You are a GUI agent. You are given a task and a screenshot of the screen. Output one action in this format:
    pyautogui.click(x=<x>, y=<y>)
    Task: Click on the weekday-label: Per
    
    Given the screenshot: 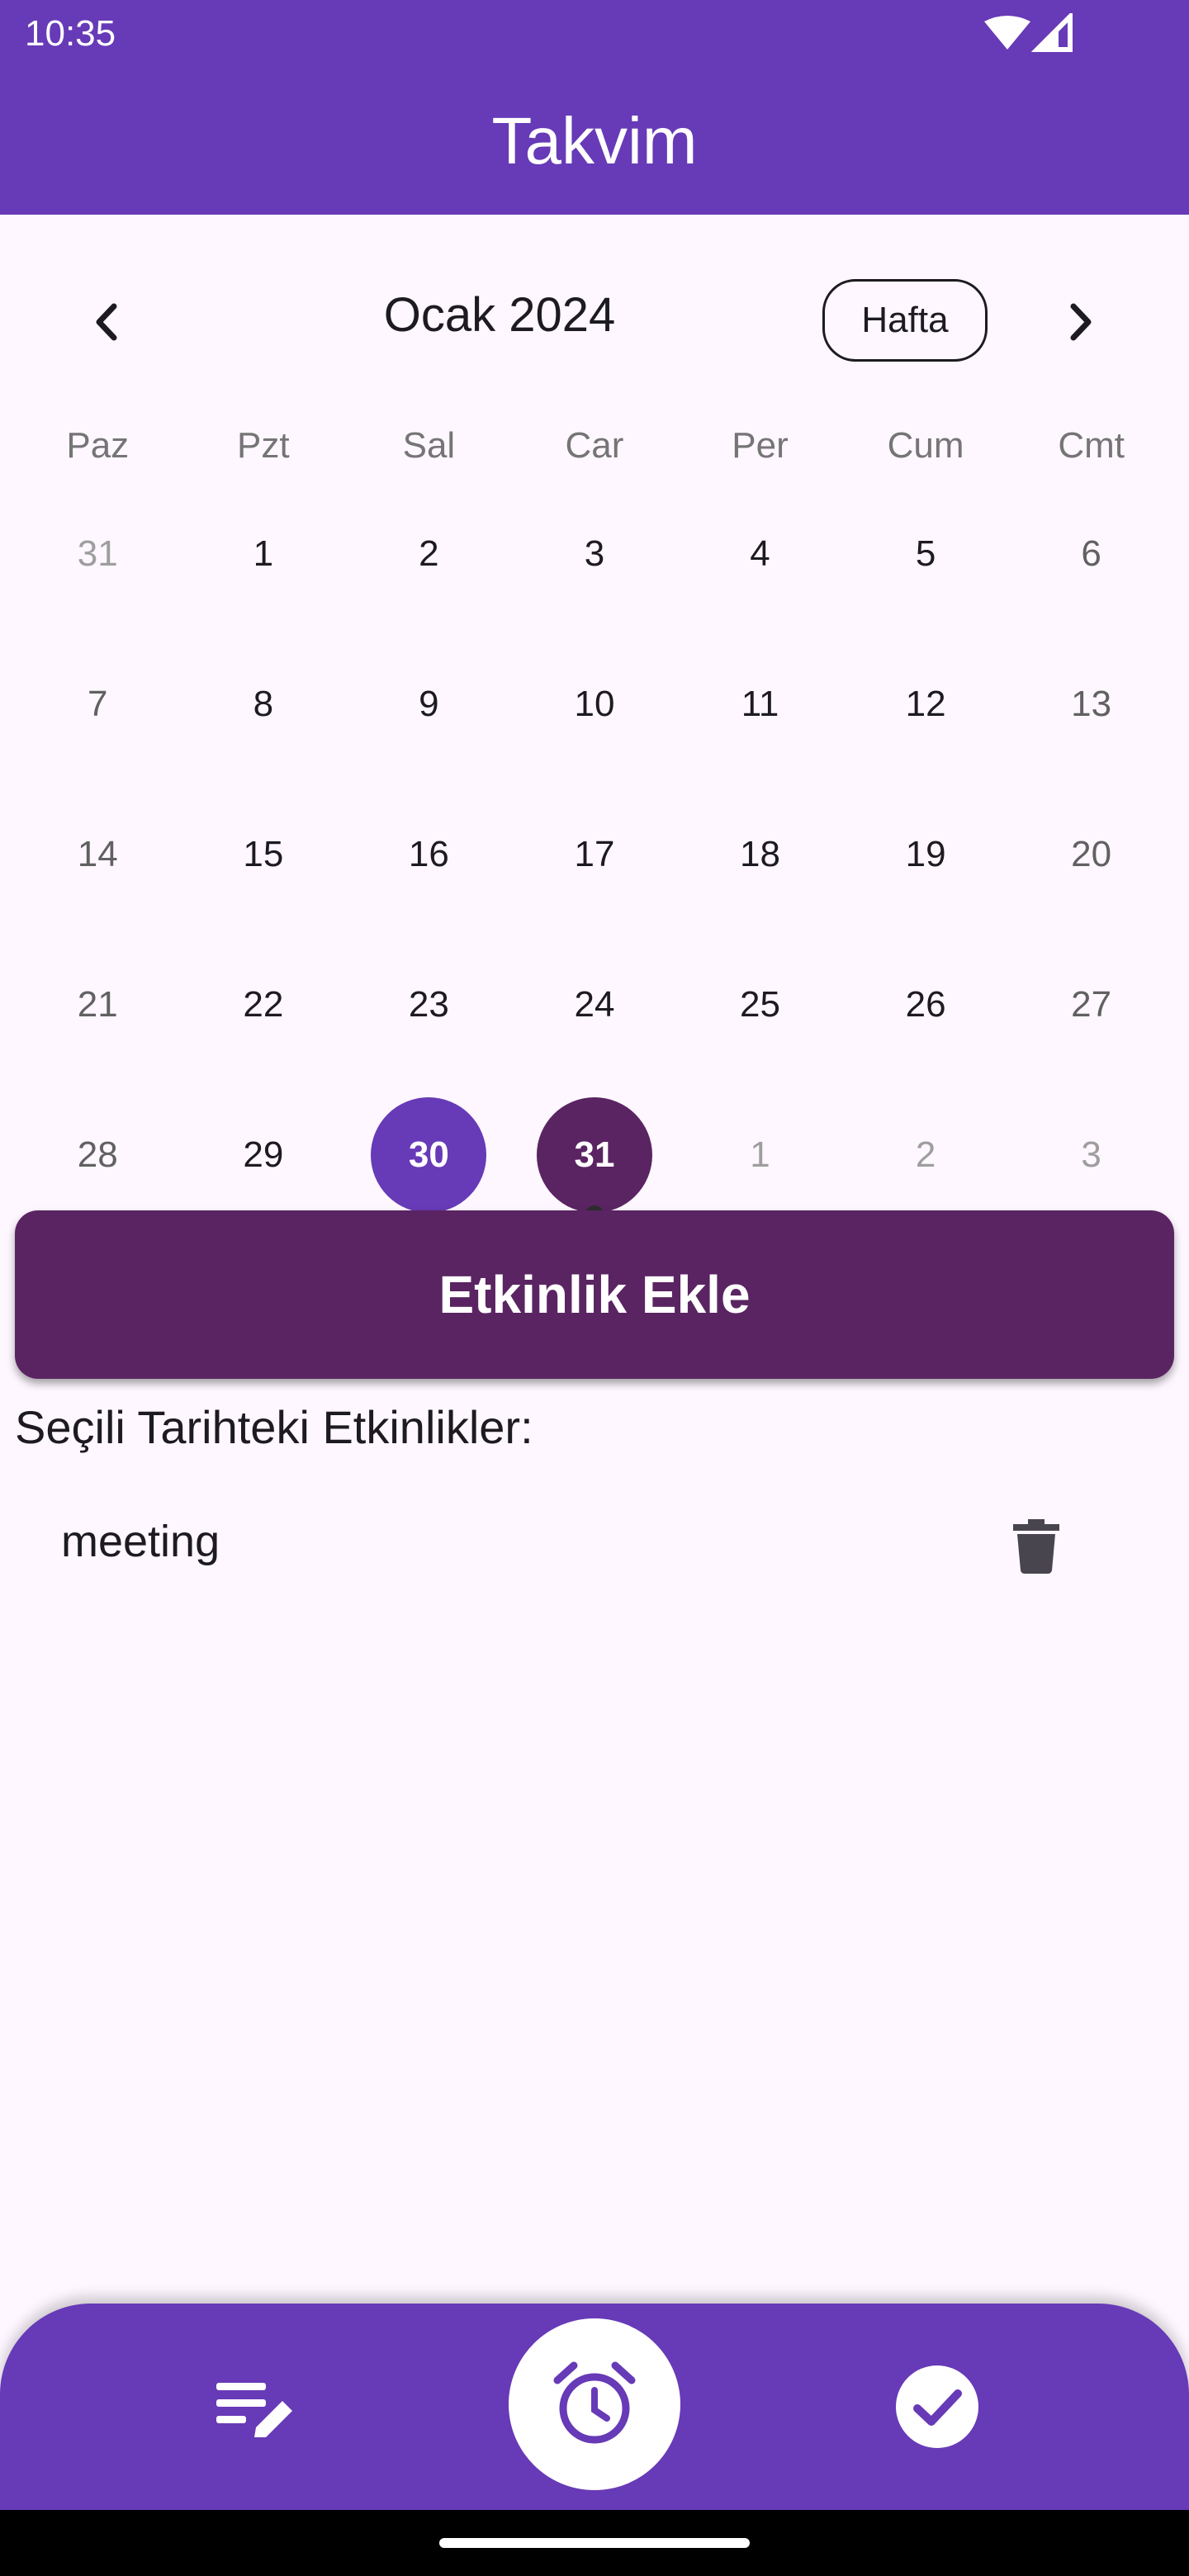 What is the action you would take?
    pyautogui.click(x=760, y=445)
    